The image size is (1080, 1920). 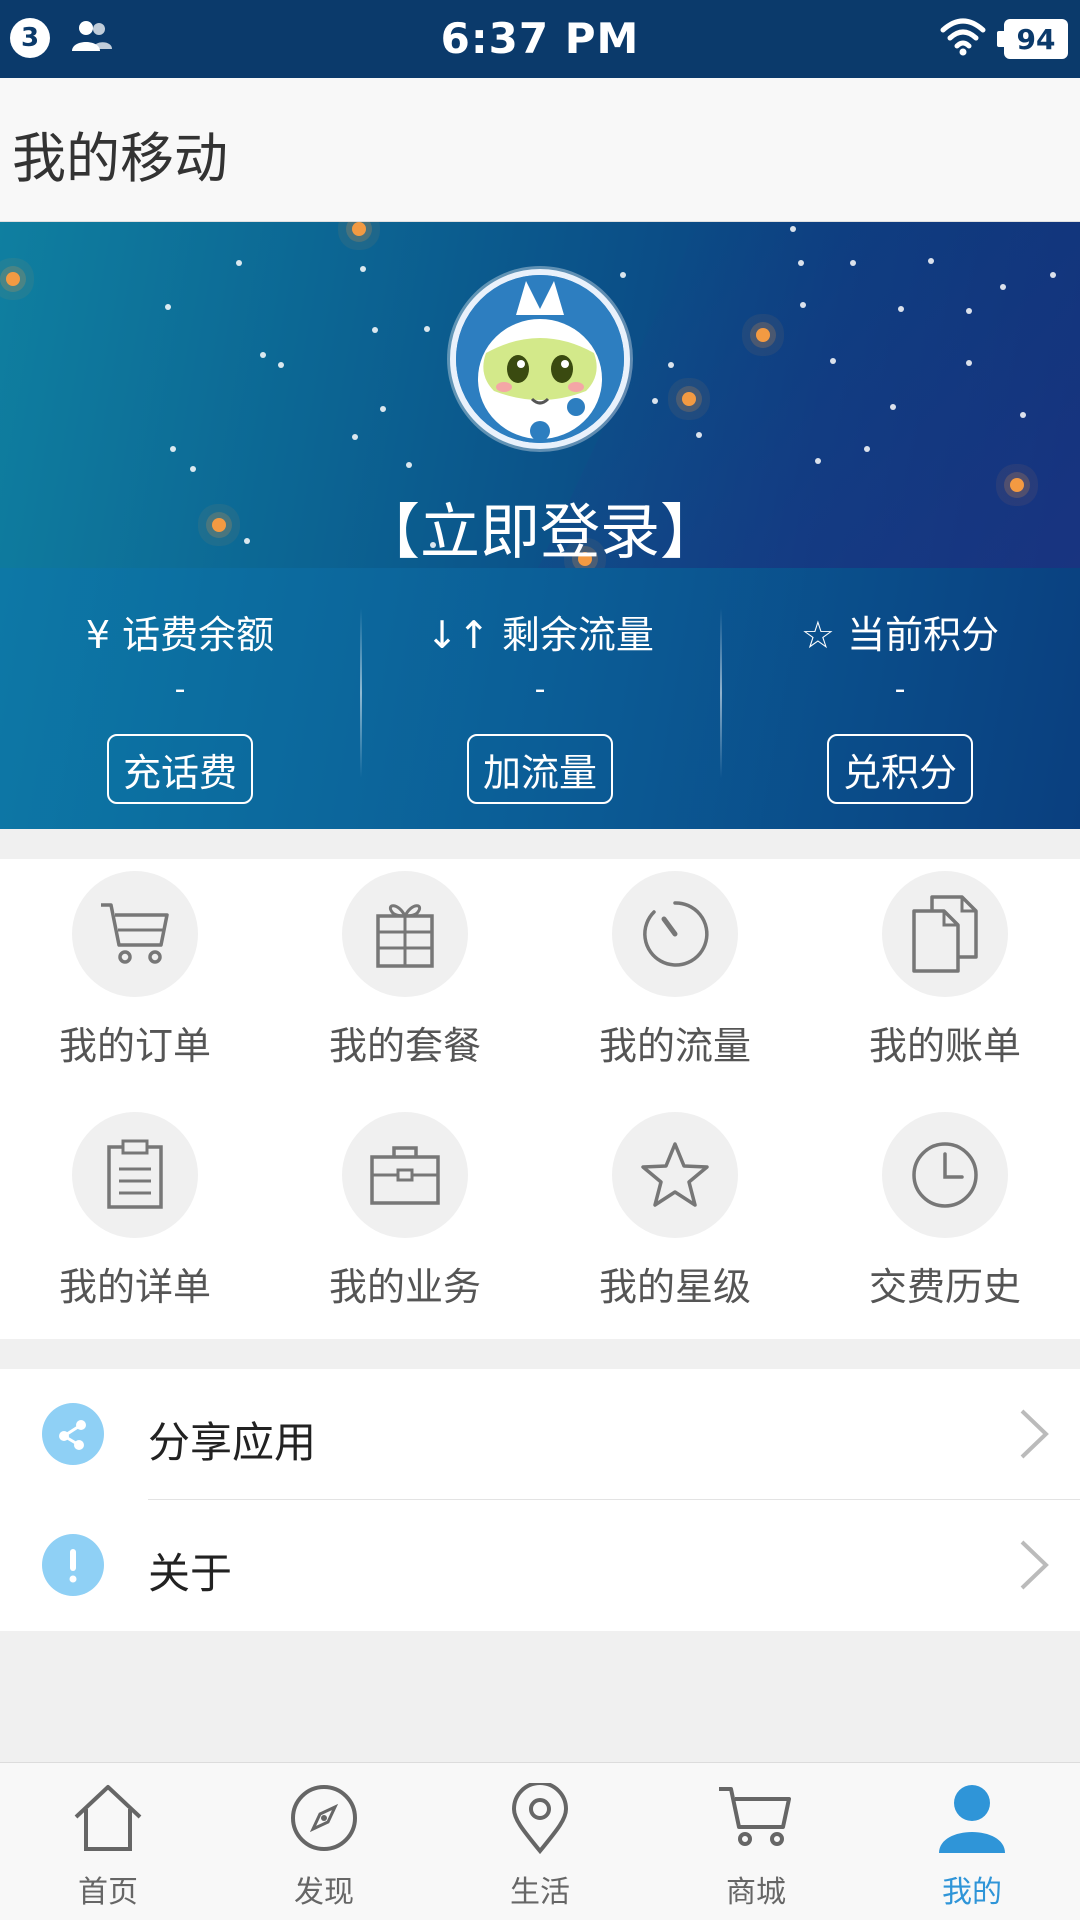 I want to click on grid-item-bill: 我的账单, so click(x=945, y=969).